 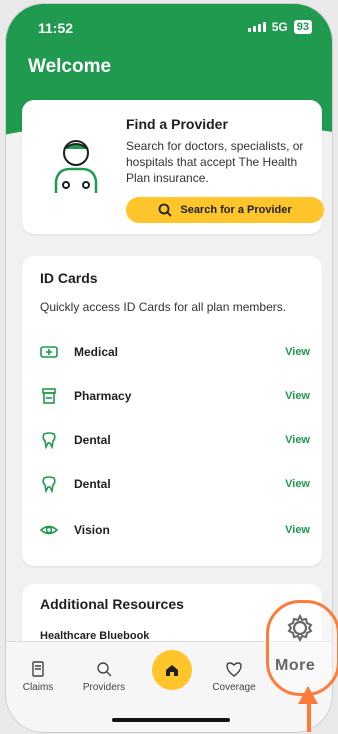 What do you see at coordinates (103, 396) in the screenshot?
I see `row-label: Pharmacy` at bounding box center [103, 396].